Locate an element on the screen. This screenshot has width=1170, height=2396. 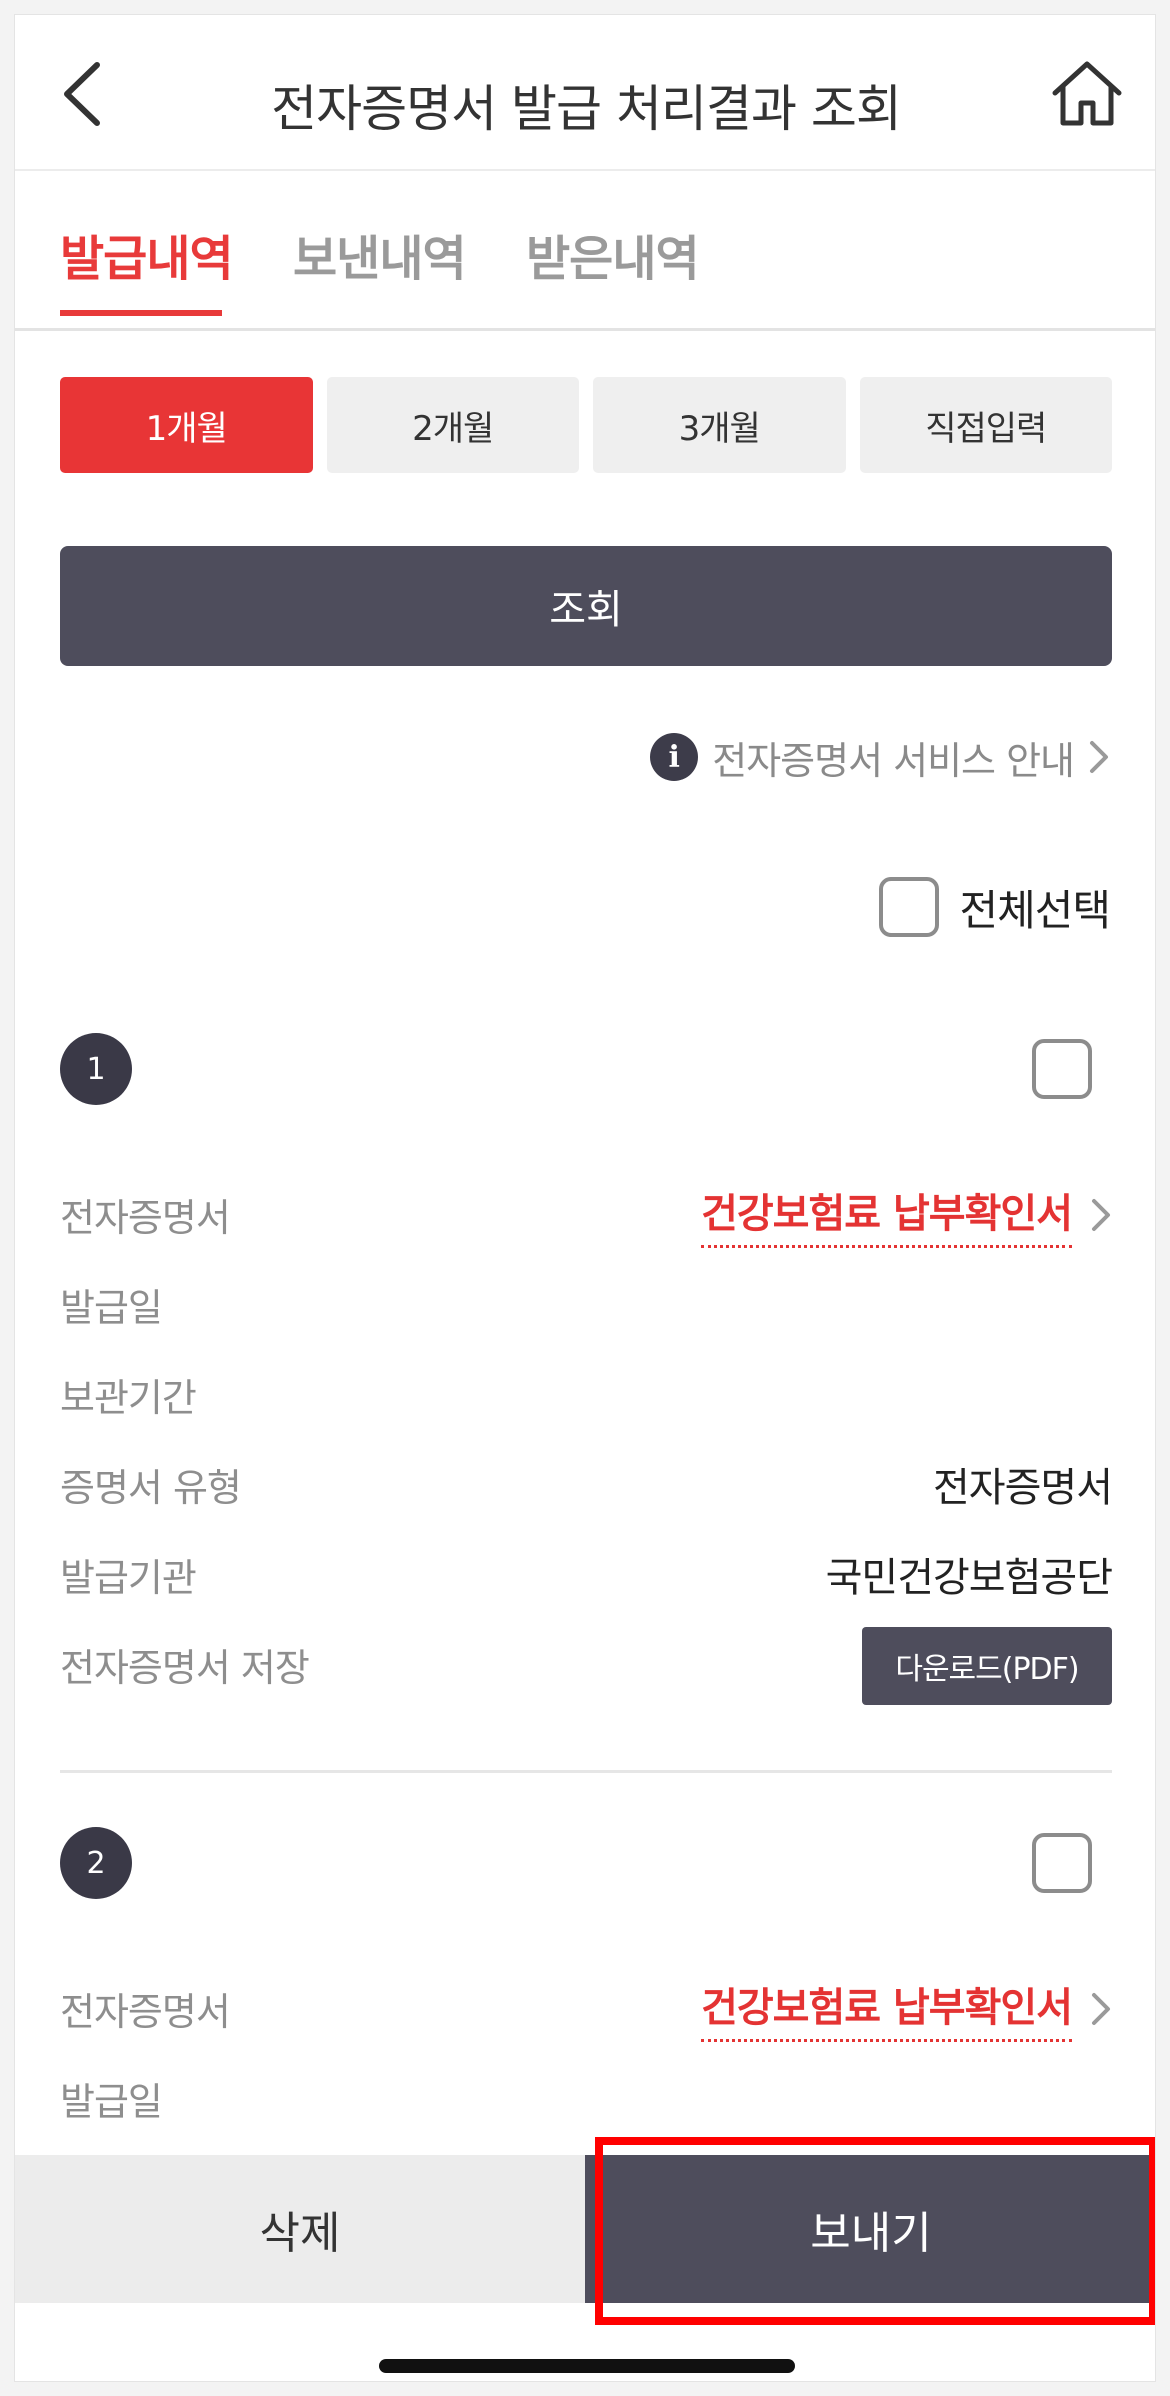
page-title: 전자증명서 발급 처리결과 조회 is located at coordinates (586, 109).